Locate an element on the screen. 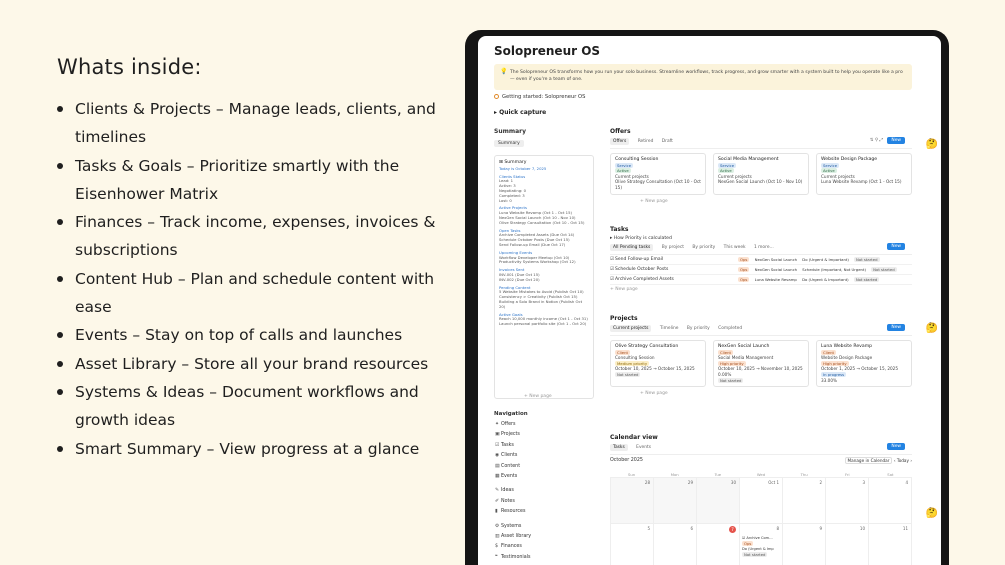 The image size is (1005, 565). nav-item-offers: ✦ Offers is located at coordinates (544, 425).